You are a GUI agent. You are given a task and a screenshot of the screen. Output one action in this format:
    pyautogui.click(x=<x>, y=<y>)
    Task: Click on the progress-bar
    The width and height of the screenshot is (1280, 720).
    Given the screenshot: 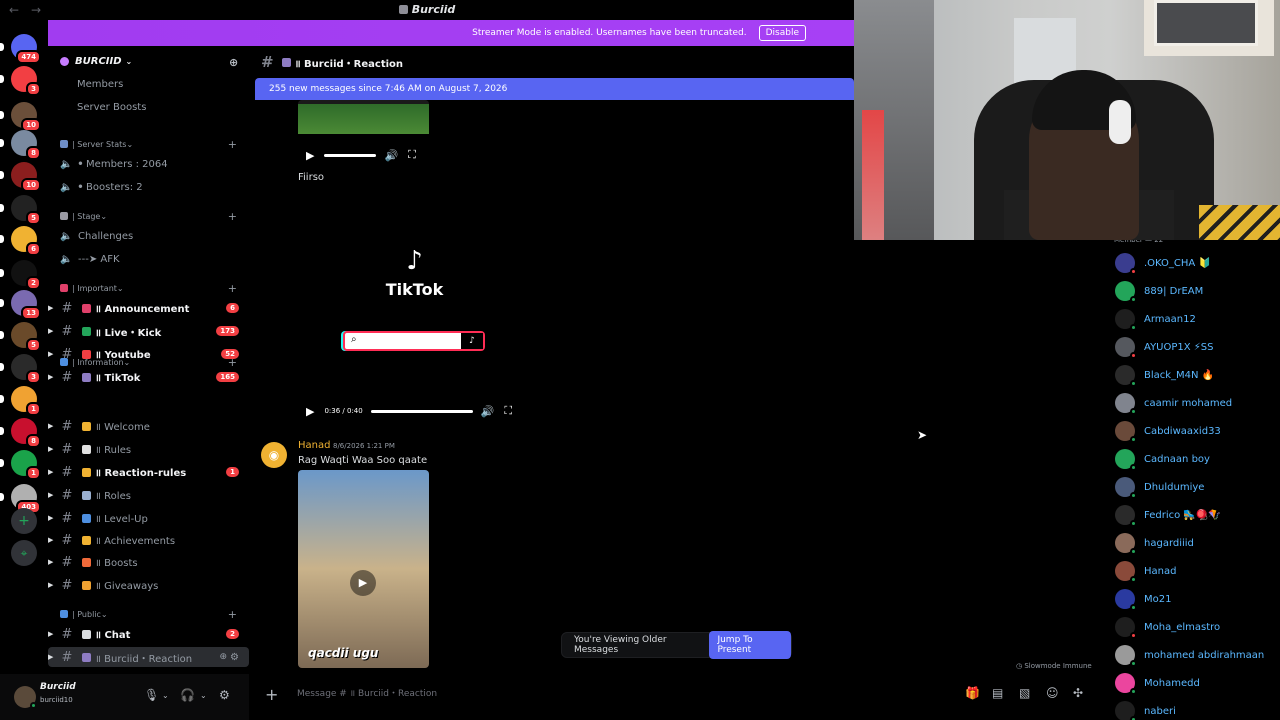 What is the action you would take?
    pyautogui.click(x=421, y=411)
    